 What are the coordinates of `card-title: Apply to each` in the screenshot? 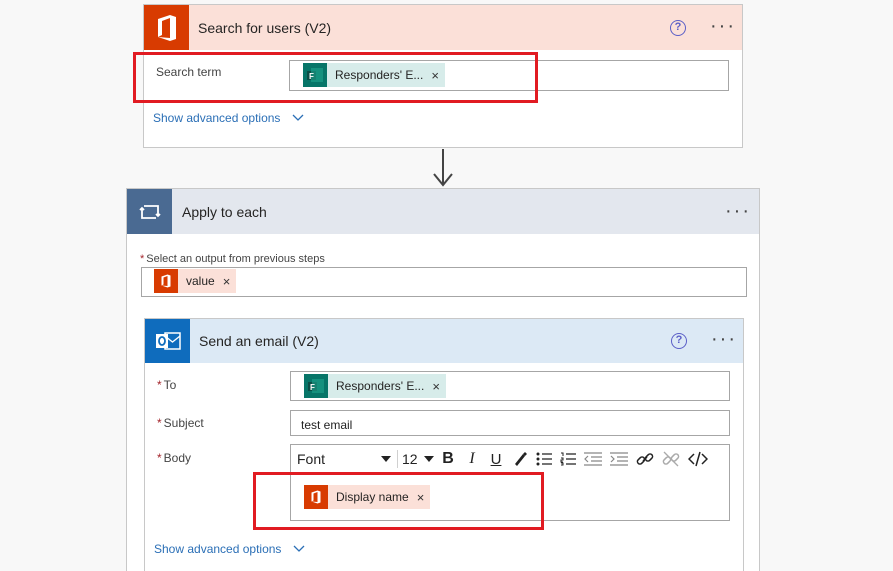 It's located at (224, 211).